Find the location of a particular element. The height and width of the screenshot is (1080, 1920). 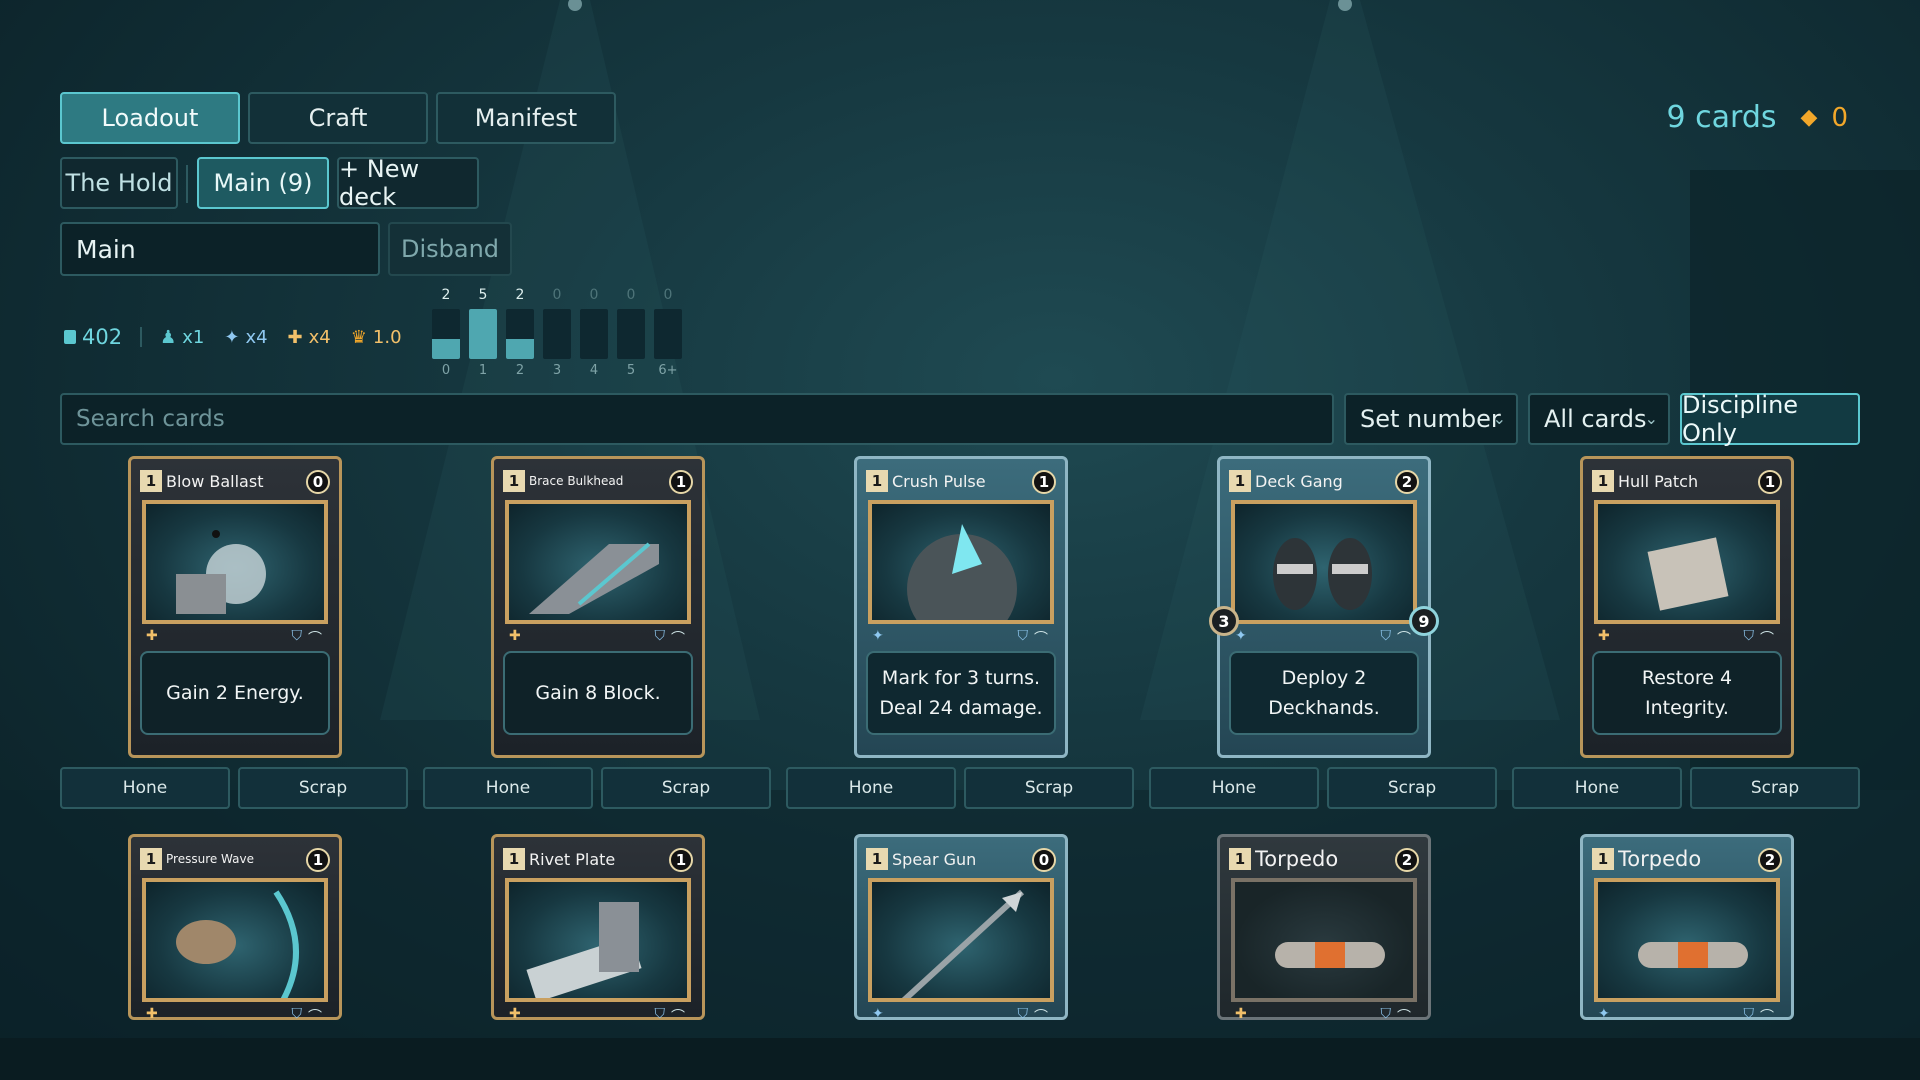

cost-curve-fill is located at coordinates (446, 349).